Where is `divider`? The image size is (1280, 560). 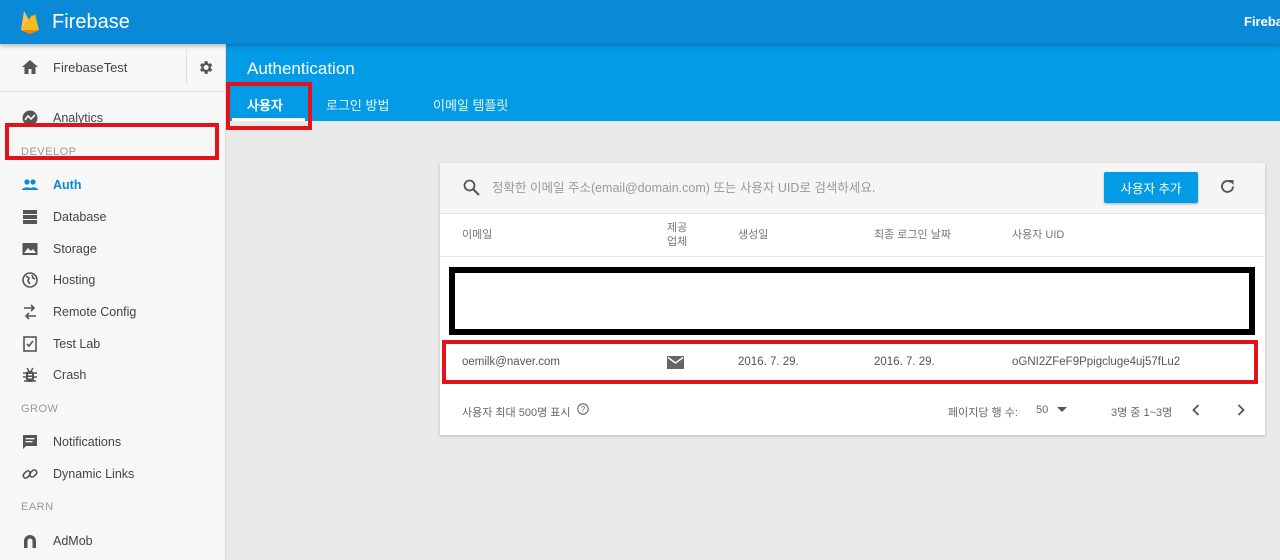
divider is located at coordinates (186, 67).